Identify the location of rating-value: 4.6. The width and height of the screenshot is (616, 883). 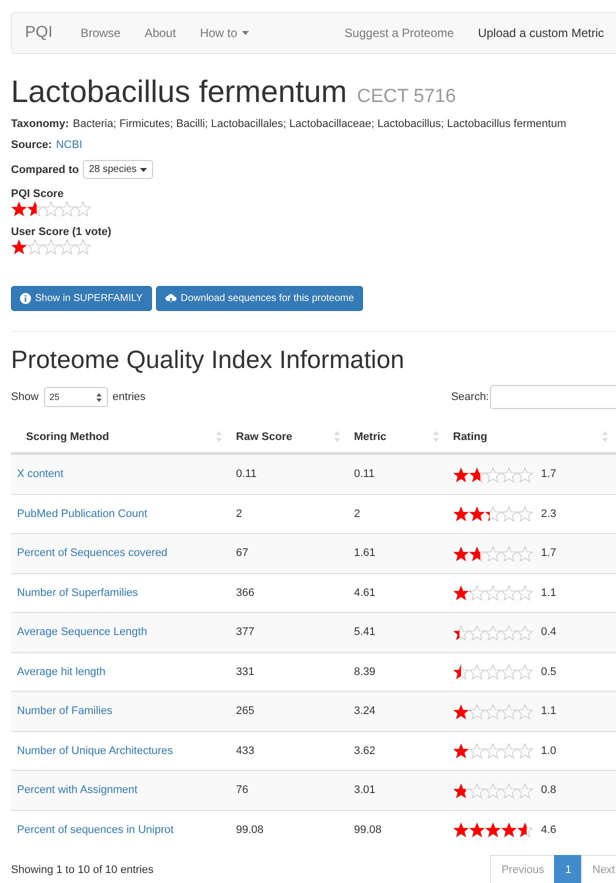
(548, 830).